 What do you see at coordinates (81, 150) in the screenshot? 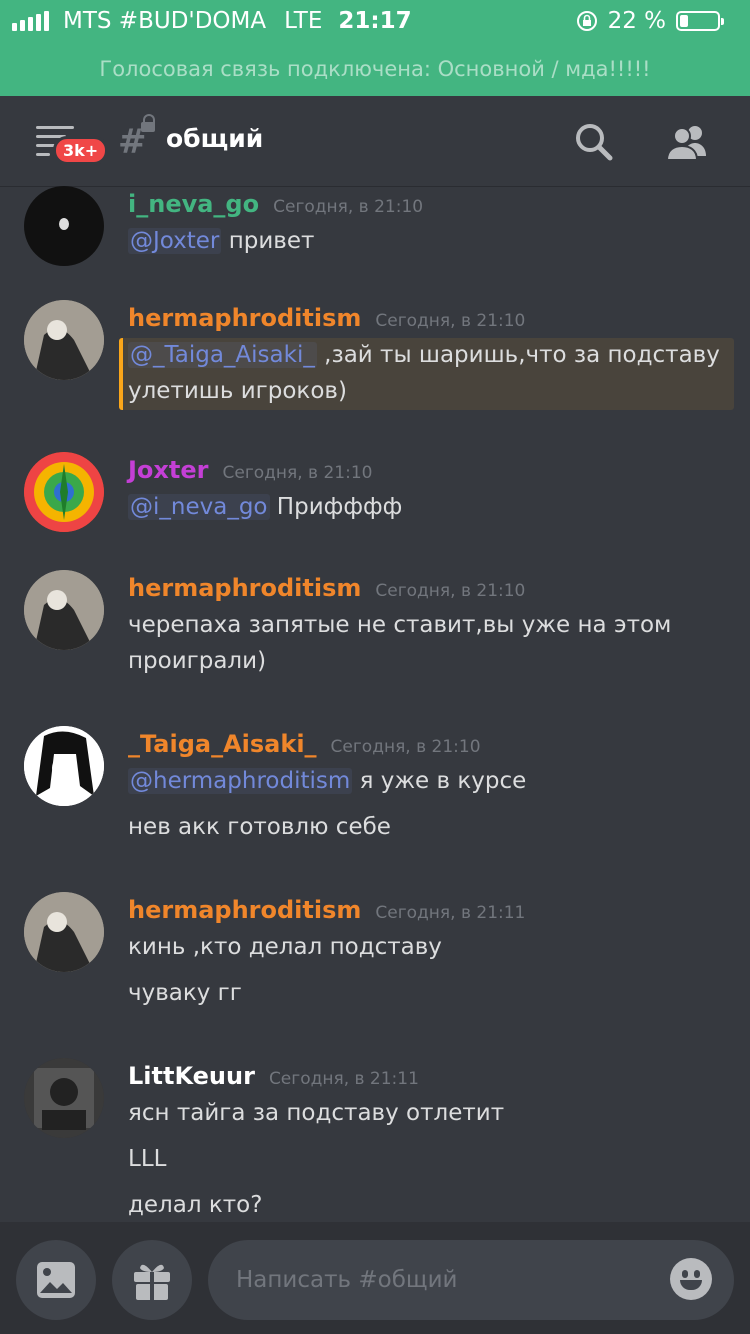
I see `unread-badge: 3k+` at bounding box center [81, 150].